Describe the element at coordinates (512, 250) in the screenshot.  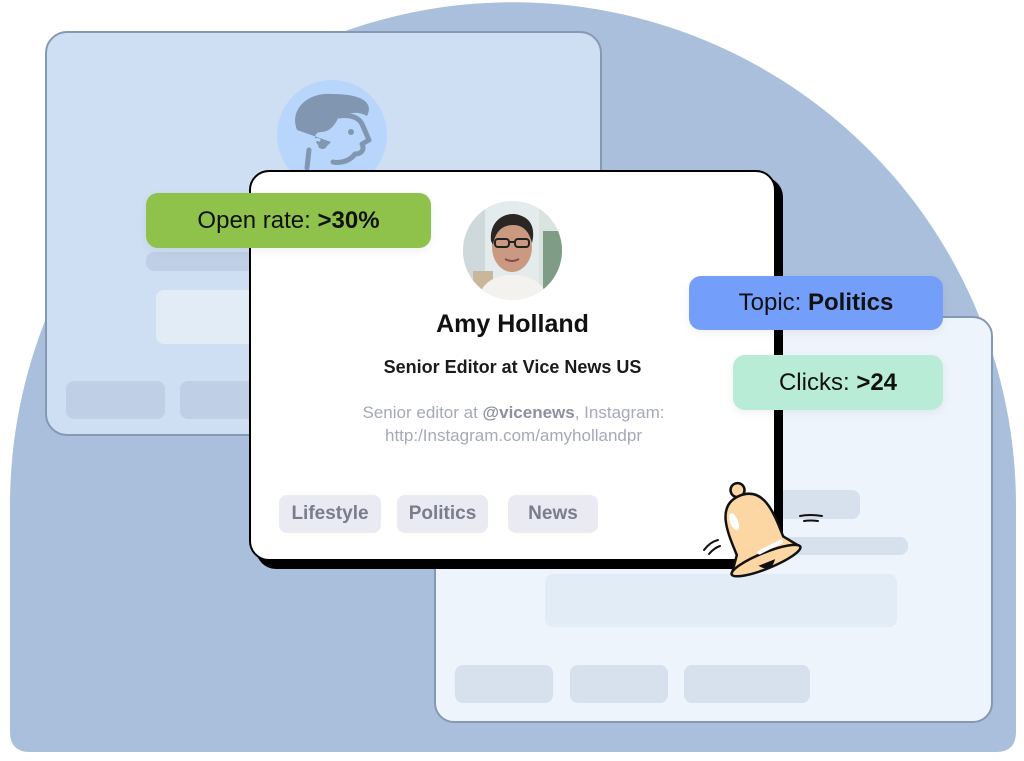
I see `profile-photo` at that location.